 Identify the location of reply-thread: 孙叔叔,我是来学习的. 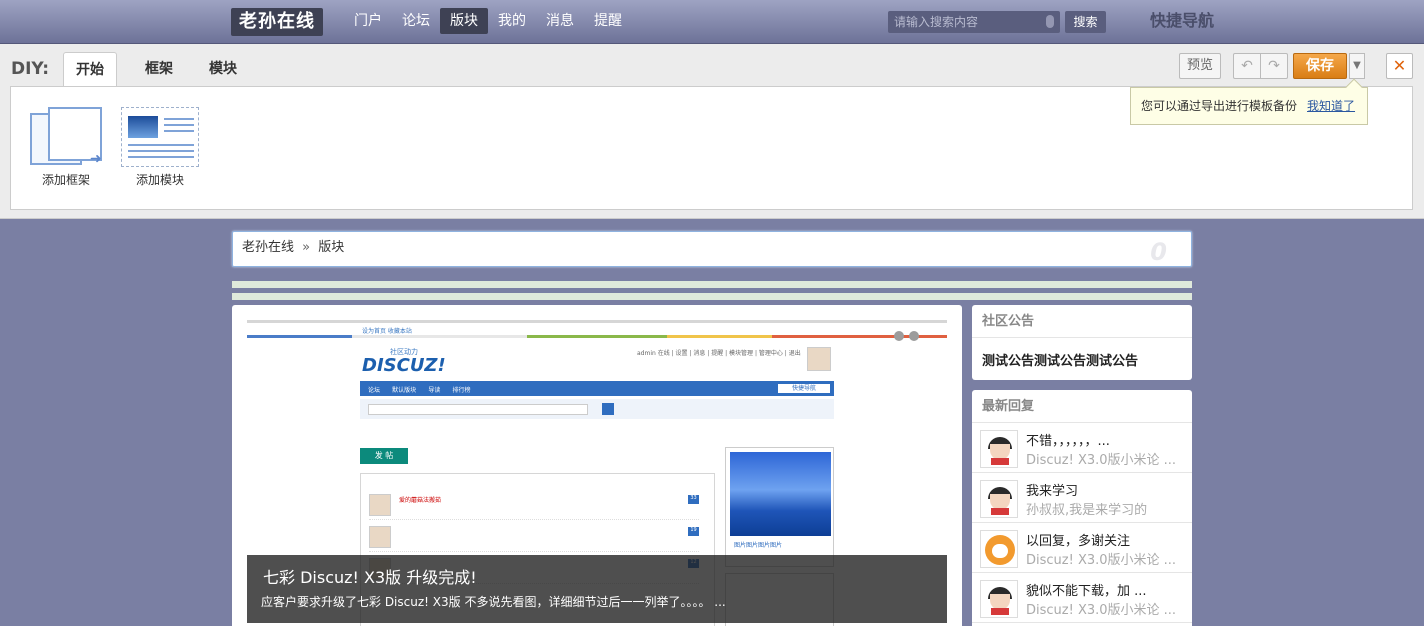
(1087, 510).